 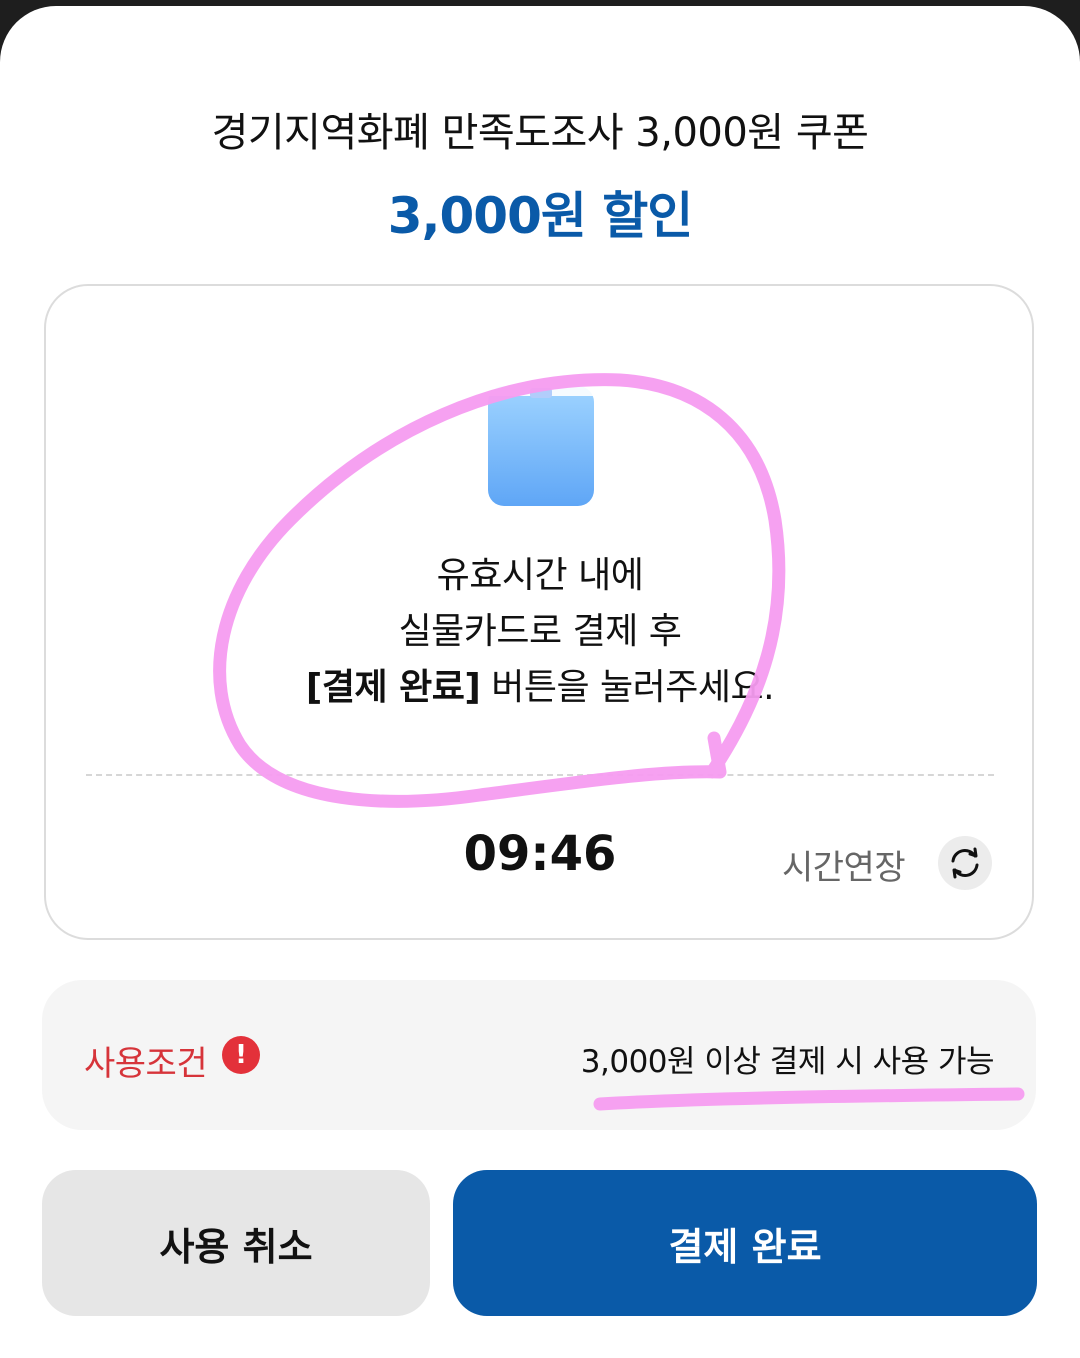 What do you see at coordinates (627, 687) in the screenshot?
I see `instruction-line-3-rest: 버튼을 눌러주세요.` at bounding box center [627, 687].